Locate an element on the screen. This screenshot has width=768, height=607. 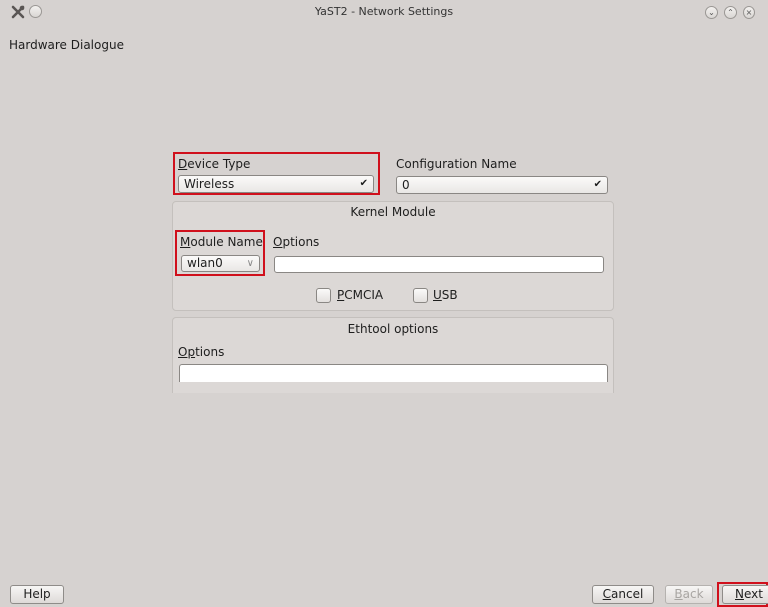
device-type-select: Wireless ✔ is located at coordinates (276, 184).